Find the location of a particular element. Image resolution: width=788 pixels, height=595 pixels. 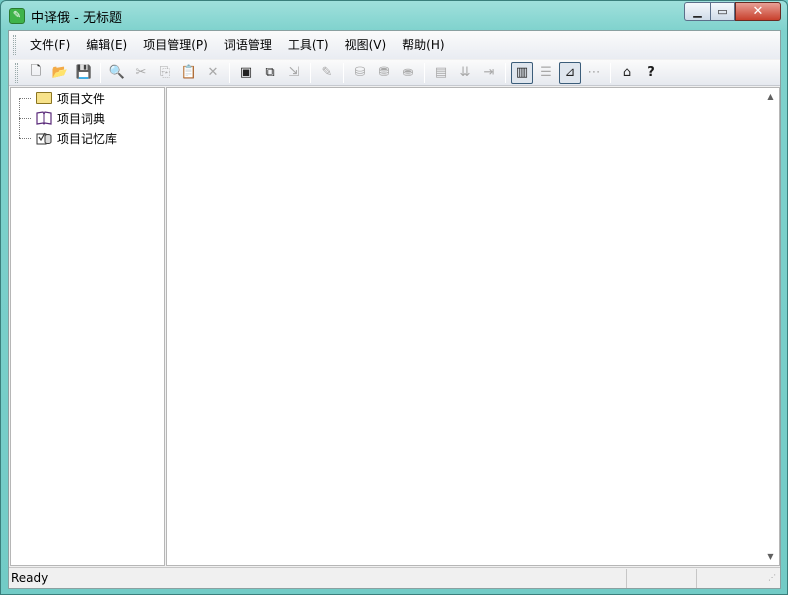

toolbar-grip is located at coordinates (16, 72).